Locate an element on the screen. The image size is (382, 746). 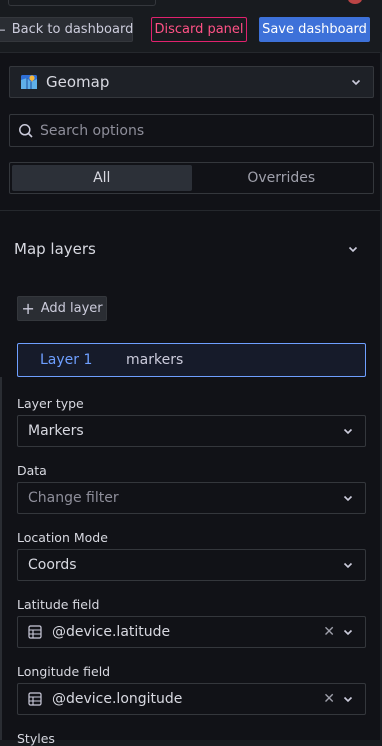
longitude-field-select: @device.longitude ✕ is located at coordinates (191, 699).